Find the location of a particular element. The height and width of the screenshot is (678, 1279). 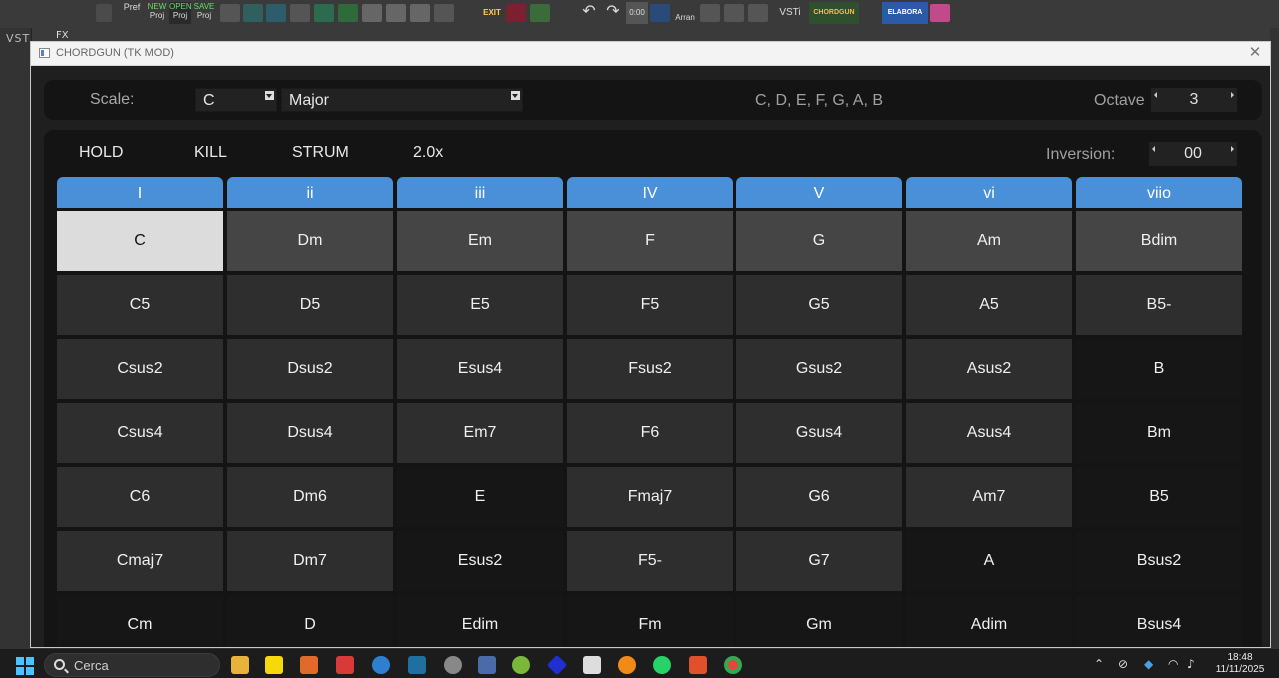

app-icon-blue is located at coordinates (417, 665).